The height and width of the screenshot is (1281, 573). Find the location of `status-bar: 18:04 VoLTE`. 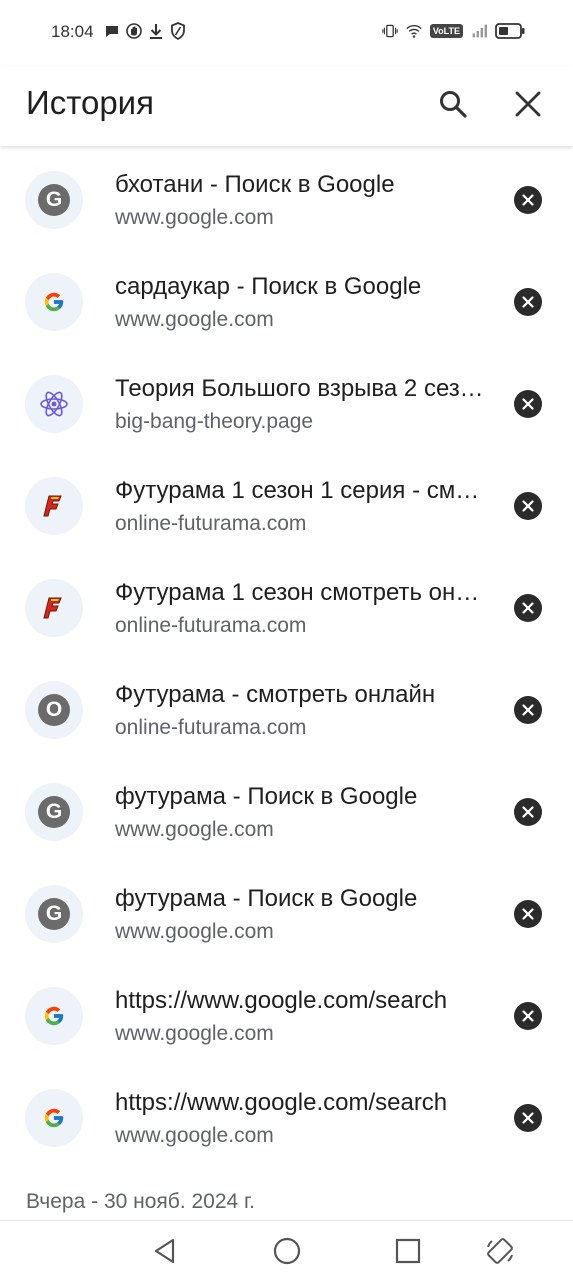

status-bar: 18:04 VoLTE is located at coordinates (286, 33).